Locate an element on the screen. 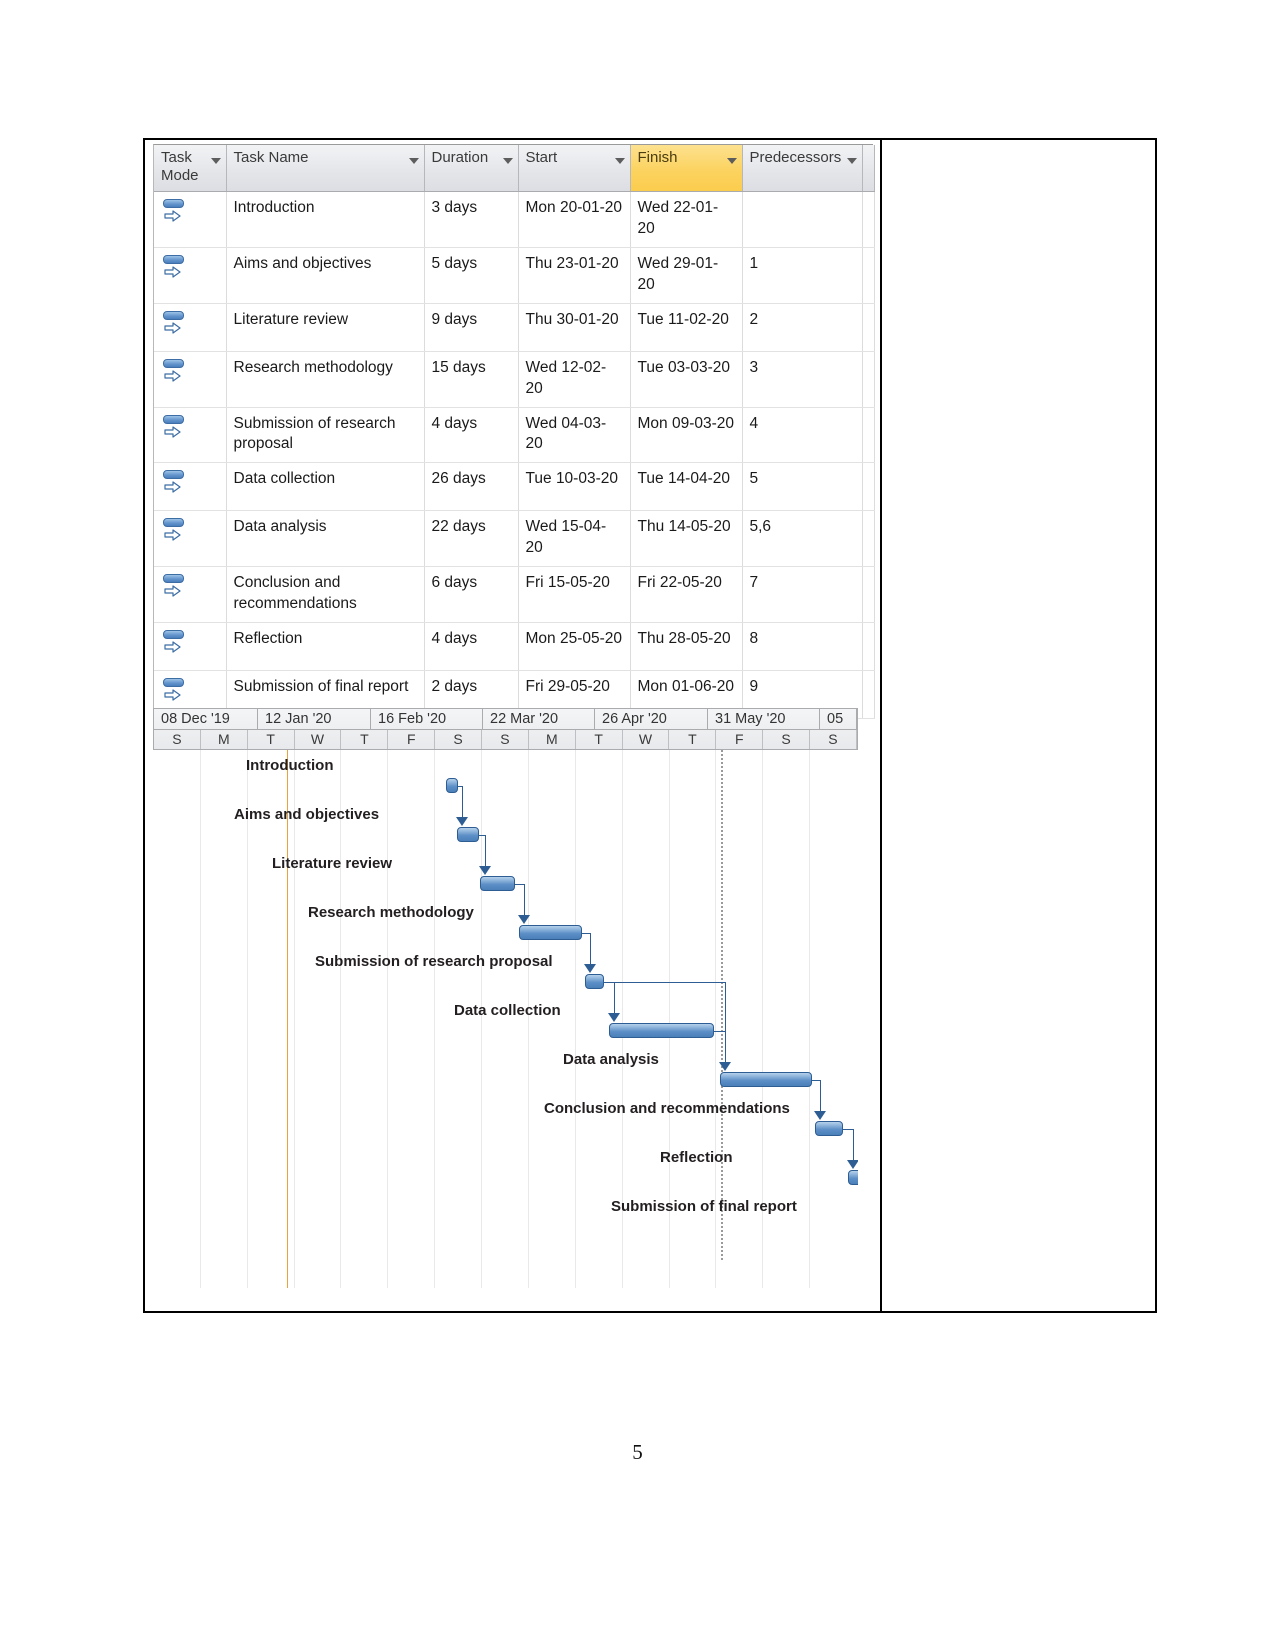  cell-task-name: Data analysis is located at coordinates (325, 539).